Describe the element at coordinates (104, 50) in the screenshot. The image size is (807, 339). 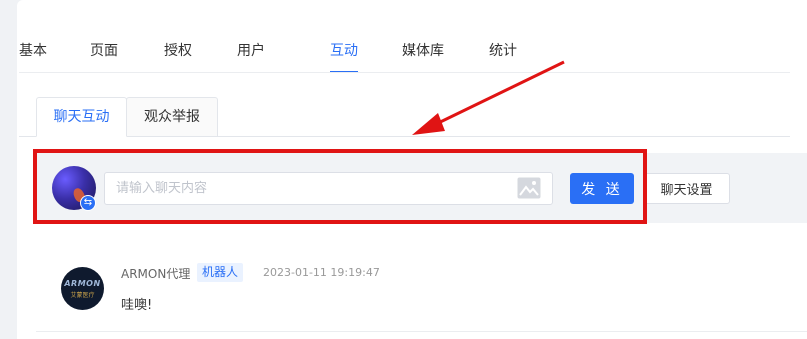
I see `tab-page: 页面` at that location.